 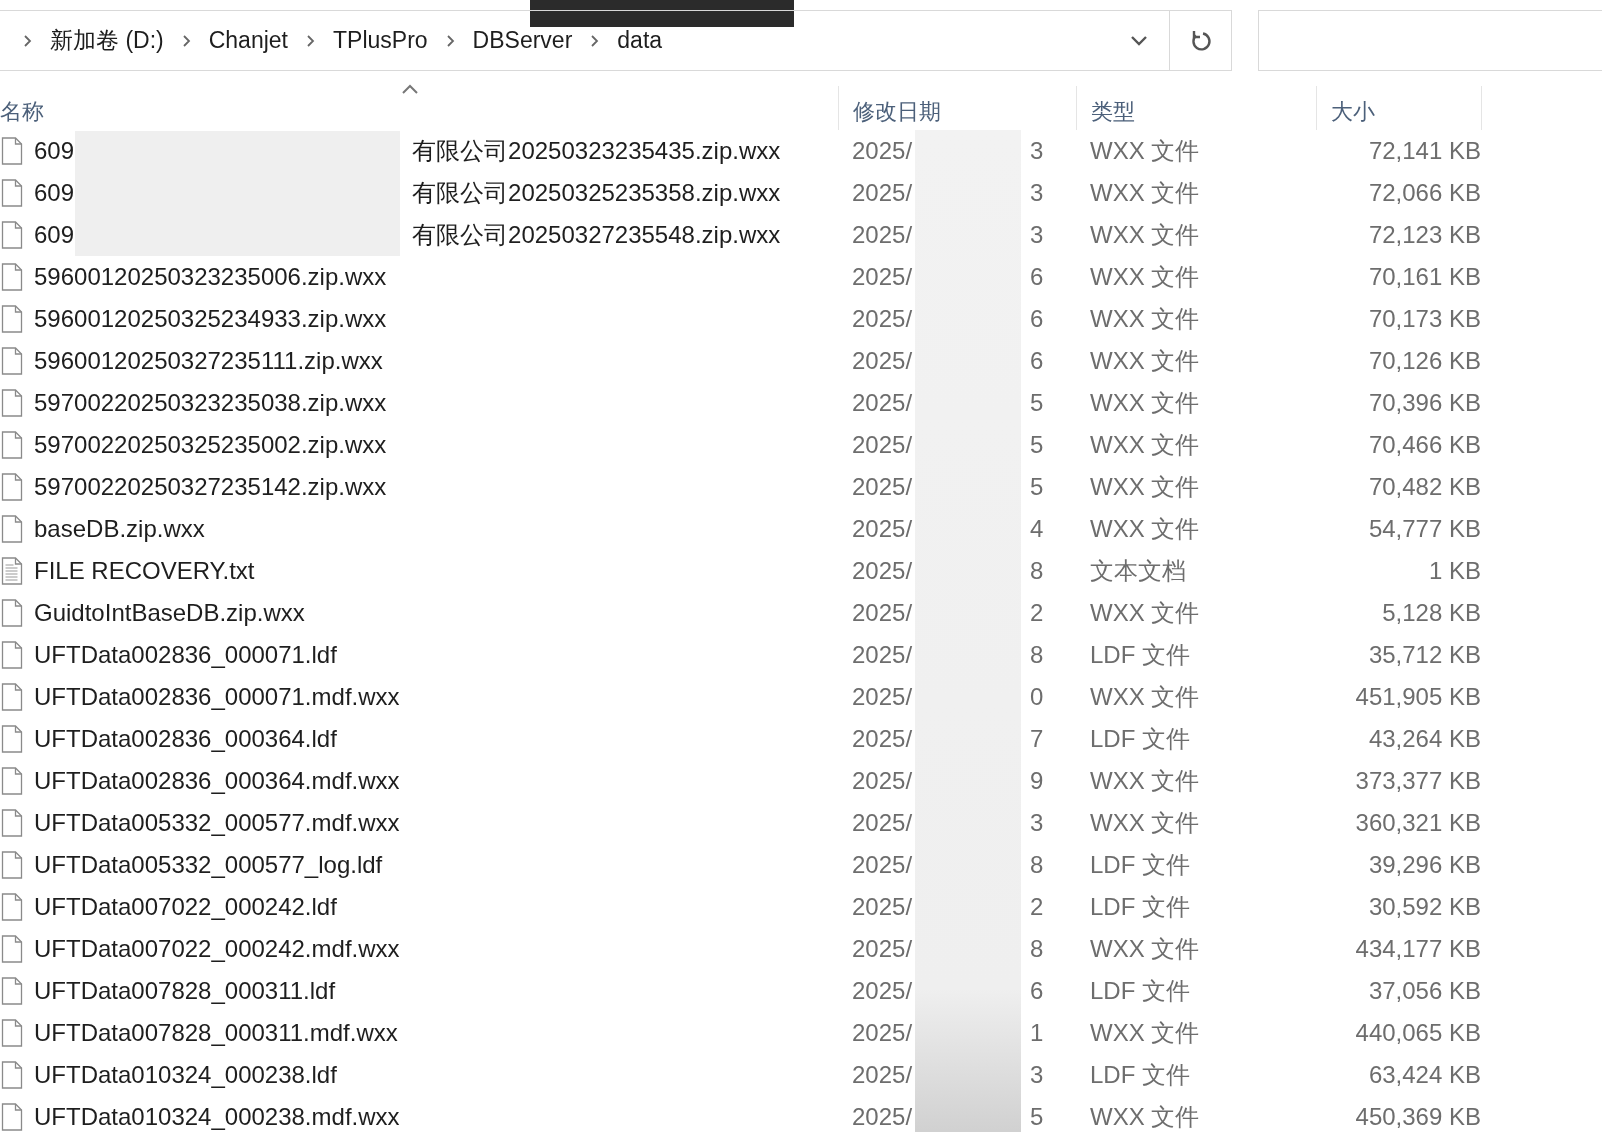 What do you see at coordinates (1424, 1075) in the screenshot?
I see `file-size: 63,424 KB` at bounding box center [1424, 1075].